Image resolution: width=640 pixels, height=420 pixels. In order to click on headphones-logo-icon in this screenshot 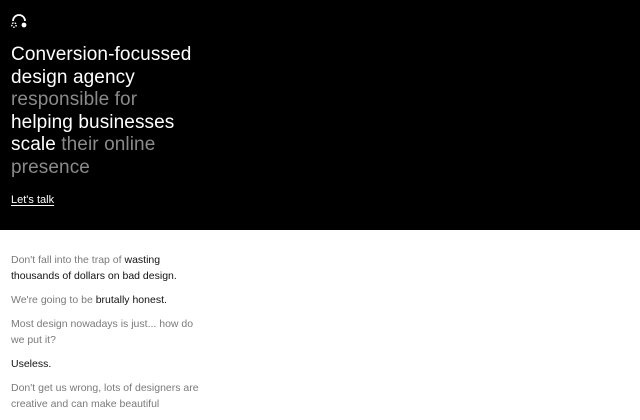, I will do `click(19, 20)`.